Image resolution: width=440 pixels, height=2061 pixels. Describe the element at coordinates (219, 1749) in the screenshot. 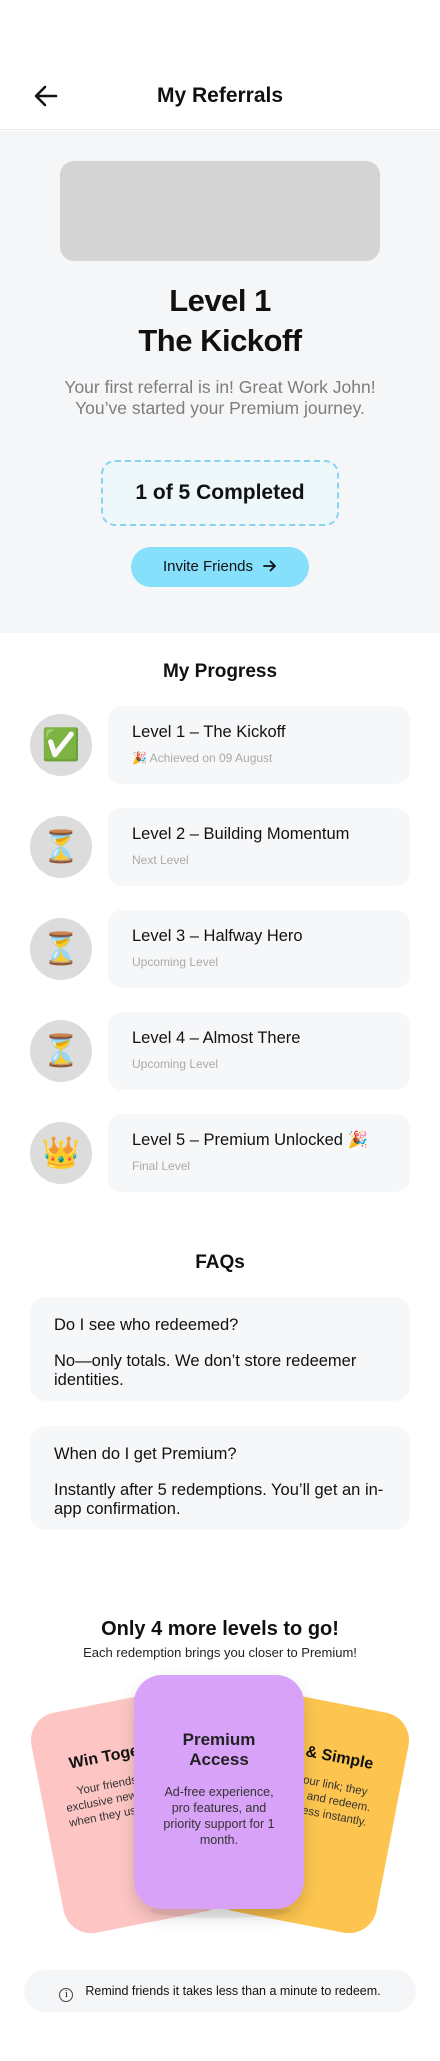

I see `card-title: Premium Access` at that location.